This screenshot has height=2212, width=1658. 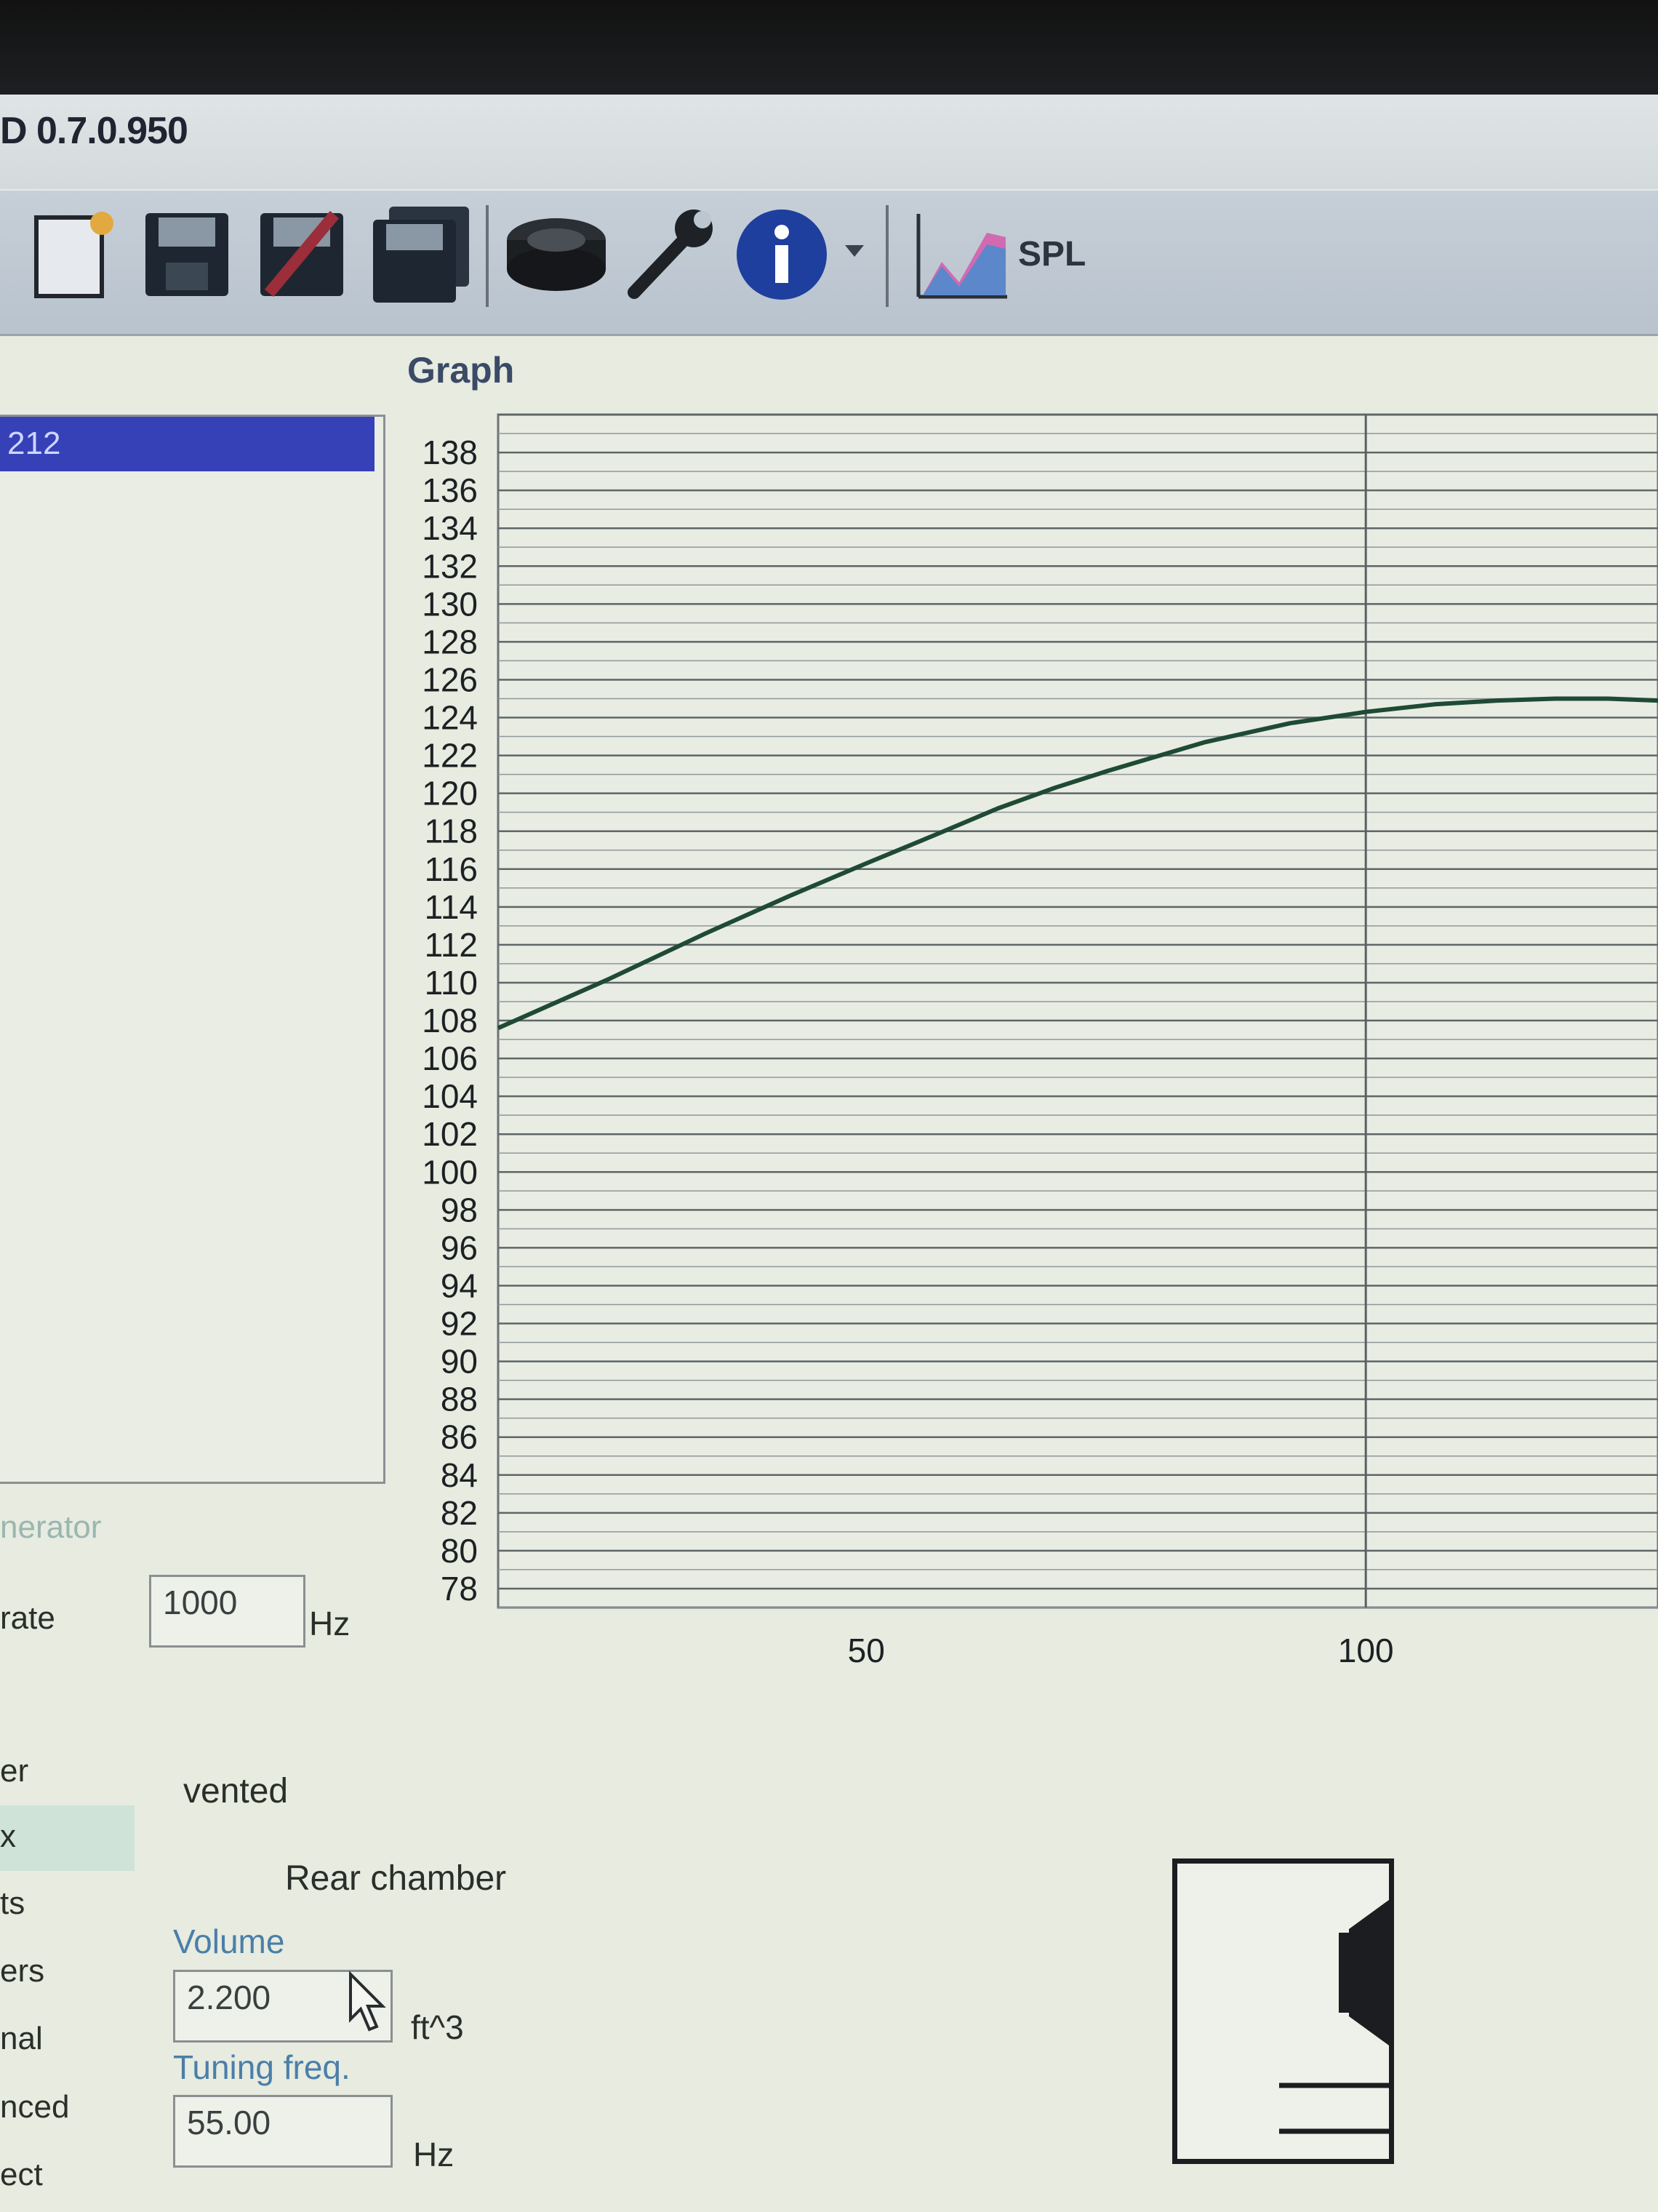 I want to click on y-tick-label: 104, so click(x=450, y=1096).